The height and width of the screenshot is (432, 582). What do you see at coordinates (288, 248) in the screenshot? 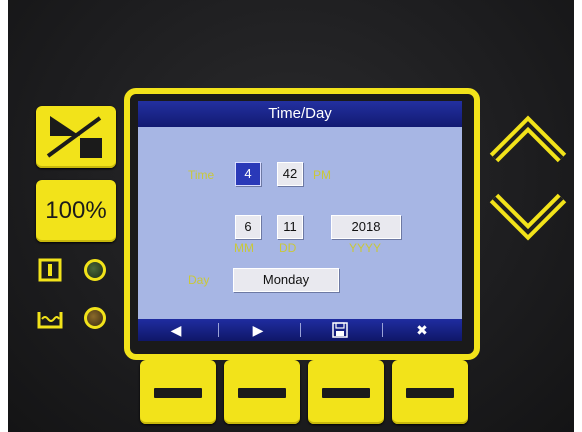
I see `day-label: DD` at bounding box center [288, 248].